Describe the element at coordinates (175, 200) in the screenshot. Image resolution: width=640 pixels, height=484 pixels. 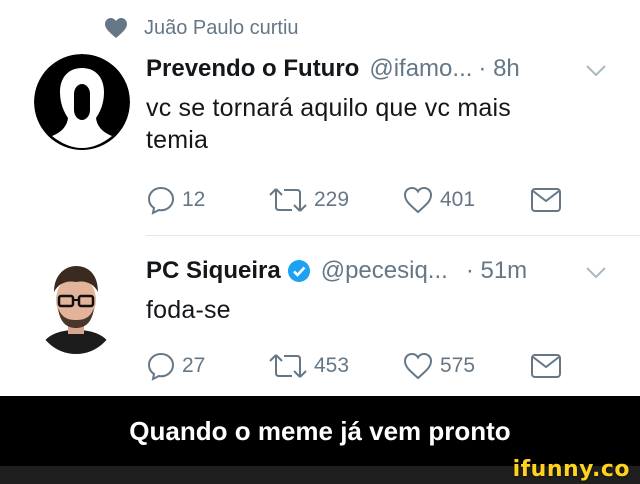
I see `reply-button: 12` at that location.